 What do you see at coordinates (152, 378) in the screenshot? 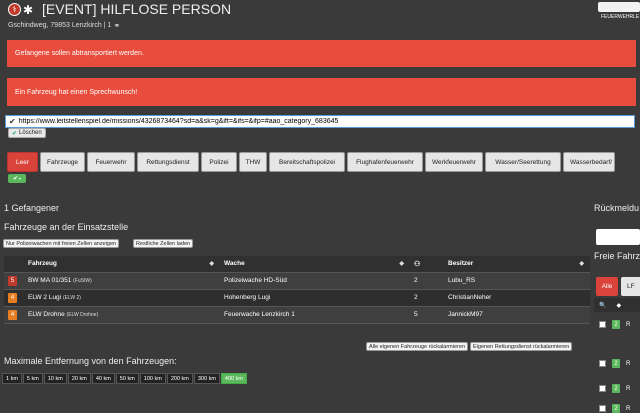
I see `distance-100km-button: 100 km` at bounding box center [152, 378].